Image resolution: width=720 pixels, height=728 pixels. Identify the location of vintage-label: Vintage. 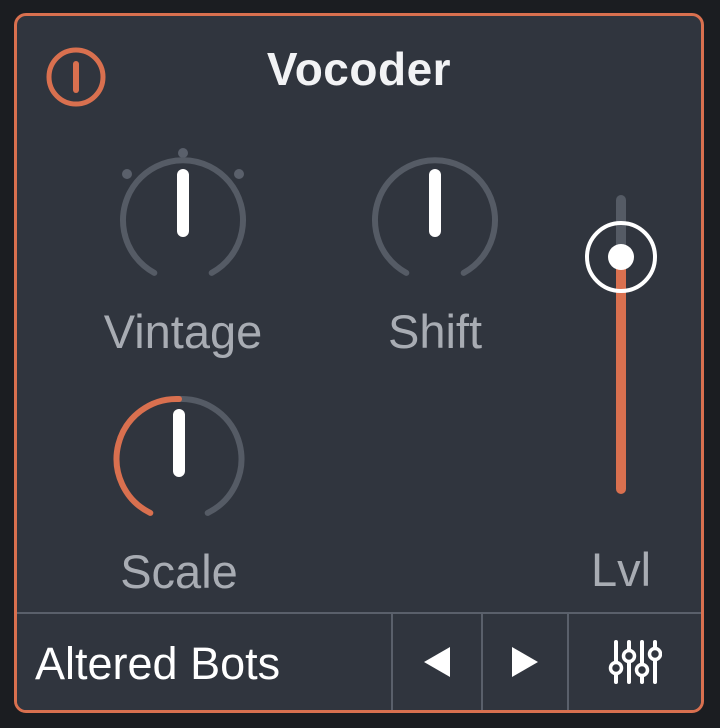
(183, 331).